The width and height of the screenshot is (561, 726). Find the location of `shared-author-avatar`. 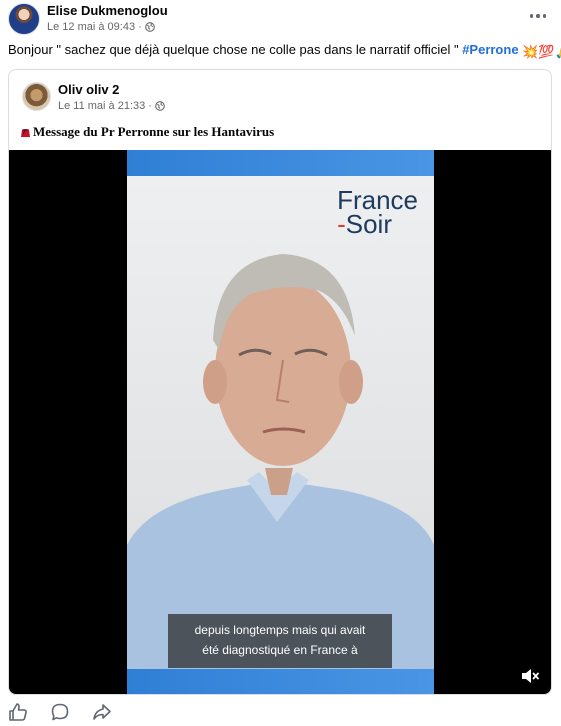

shared-author-avatar is located at coordinates (36, 96).